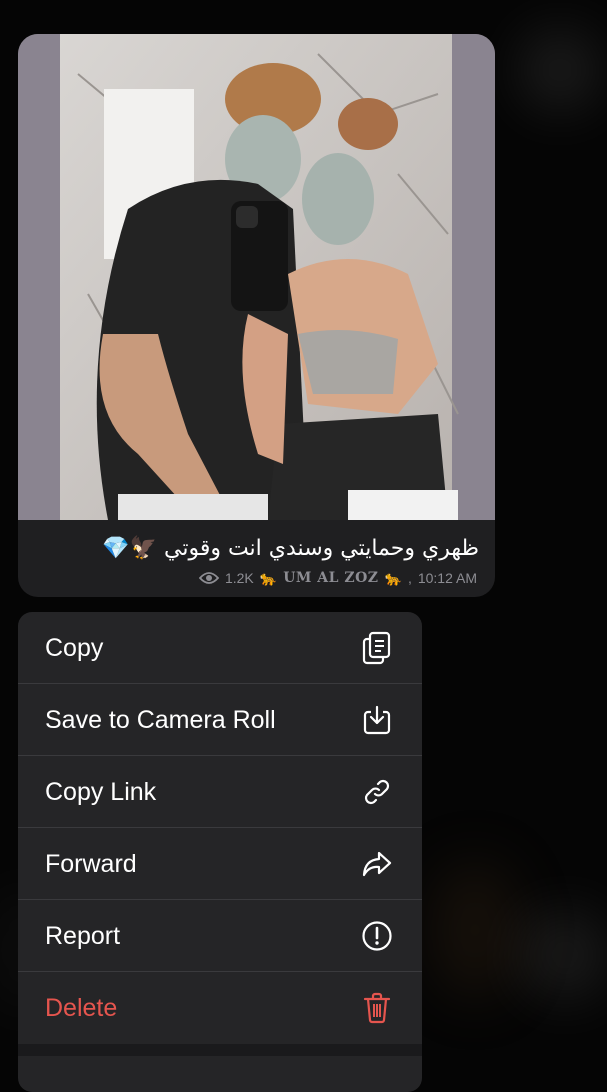 The image size is (607, 1092). Describe the element at coordinates (220, 936) in the screenshot. I see `menu-item-report: Report` at that location.